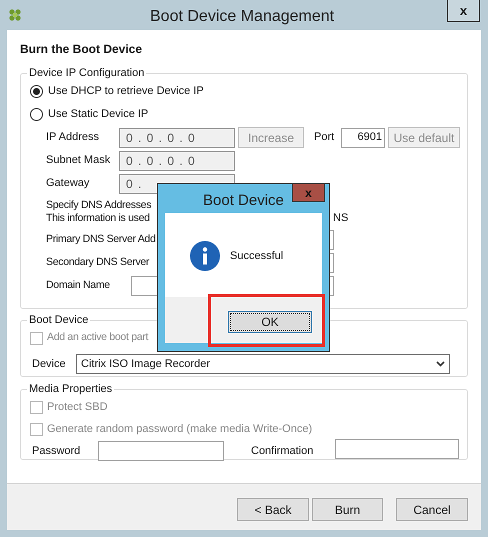 Image resolution: width=488 pixels, height=537 pixels. Describe the element at coordinates (15, 15) in the screenshot. I see `app-icon` at that location.